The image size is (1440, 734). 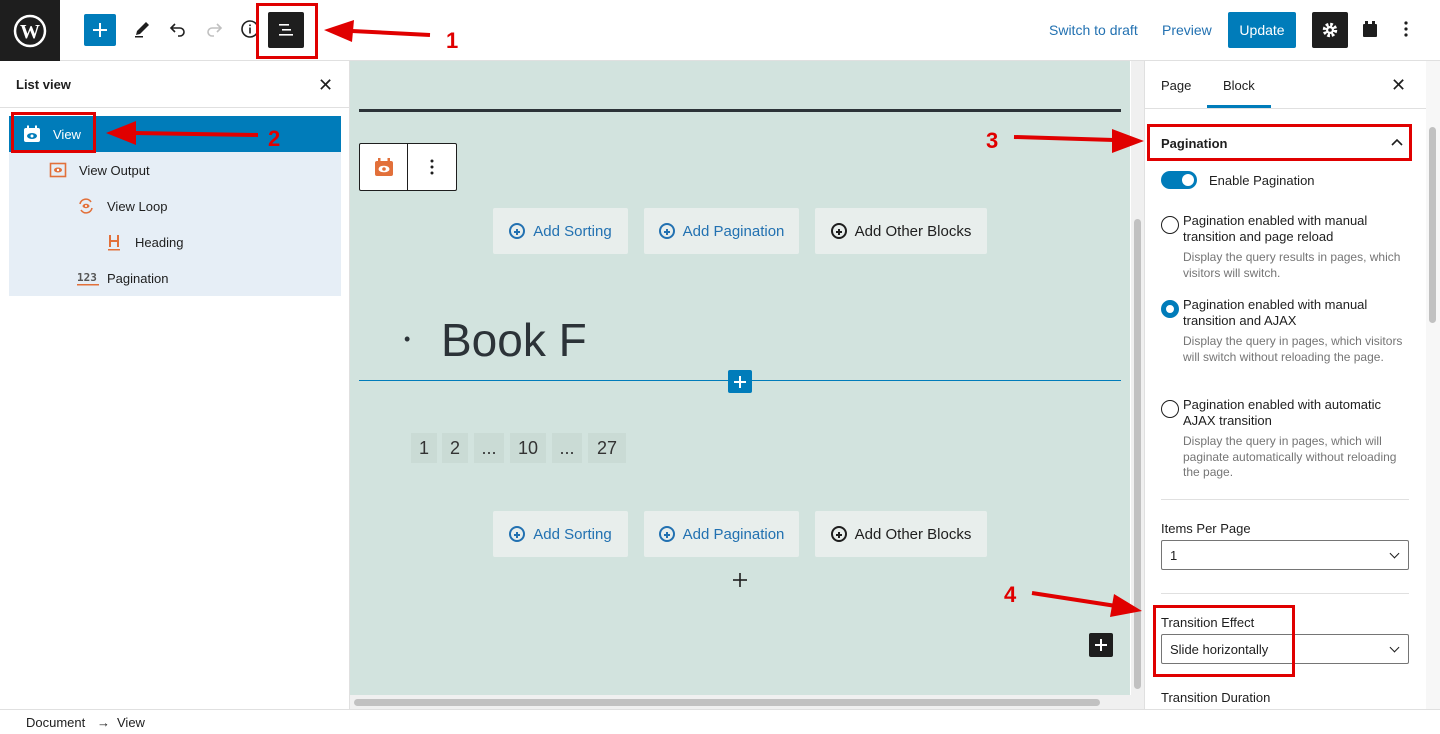 I want to click on add-block-button, so click(x=100, y=30).